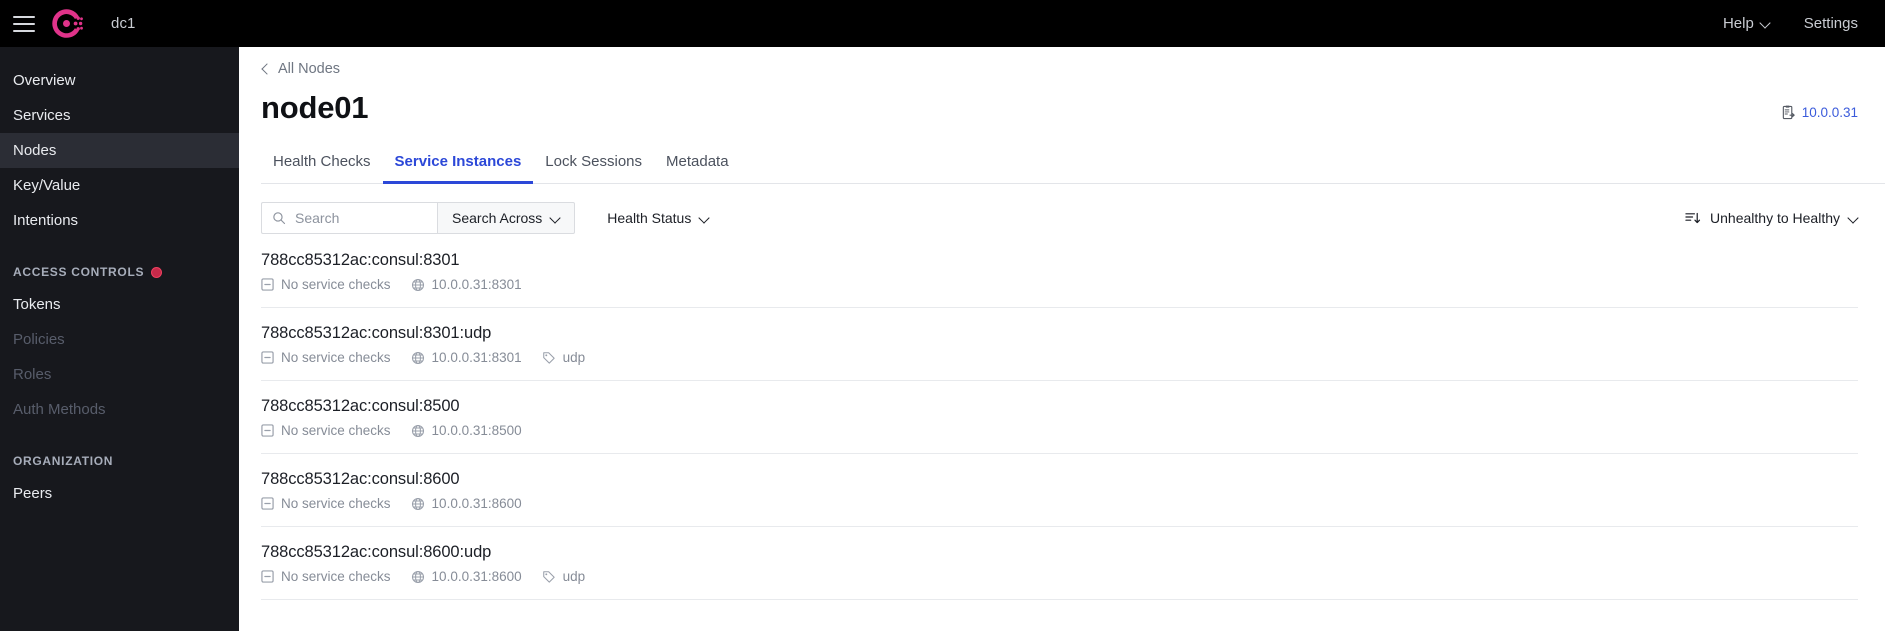 Image resolution: width=1885 pixels, height=631 pixels. I want to click on service-instance-name: 788cc85312ac:consul:8301:udp, so click(376, 333).